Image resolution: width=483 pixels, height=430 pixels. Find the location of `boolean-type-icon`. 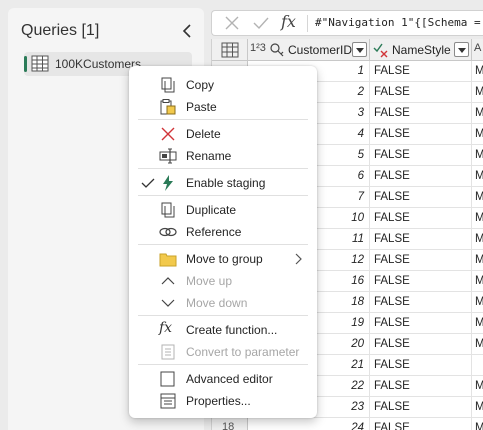

boolean-type-icon is located at coordinates (381, 50).